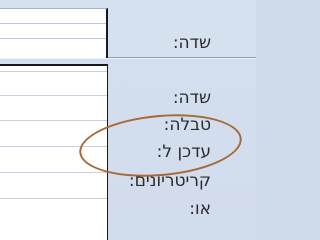 Image resolution: width=320 pixels, height=240 pixels. I want to click on pane-splitter-highlight, so click(128, 58).